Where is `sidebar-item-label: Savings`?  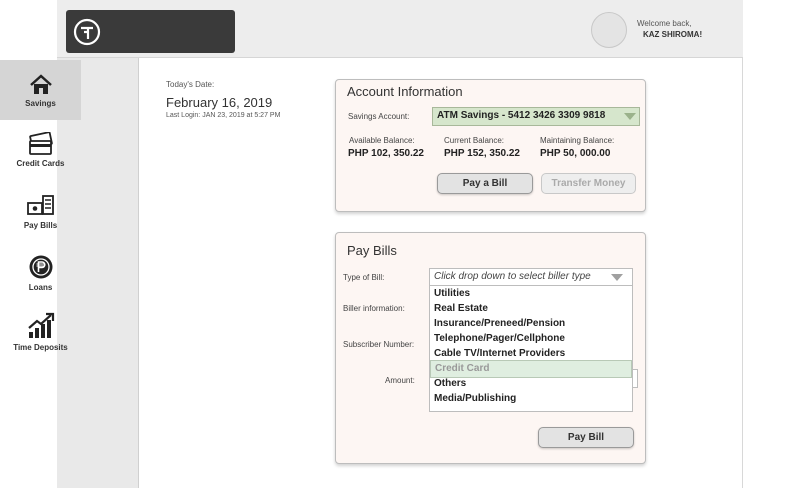
sidebar-item-label: Savings is located at coordinates (40, 103).